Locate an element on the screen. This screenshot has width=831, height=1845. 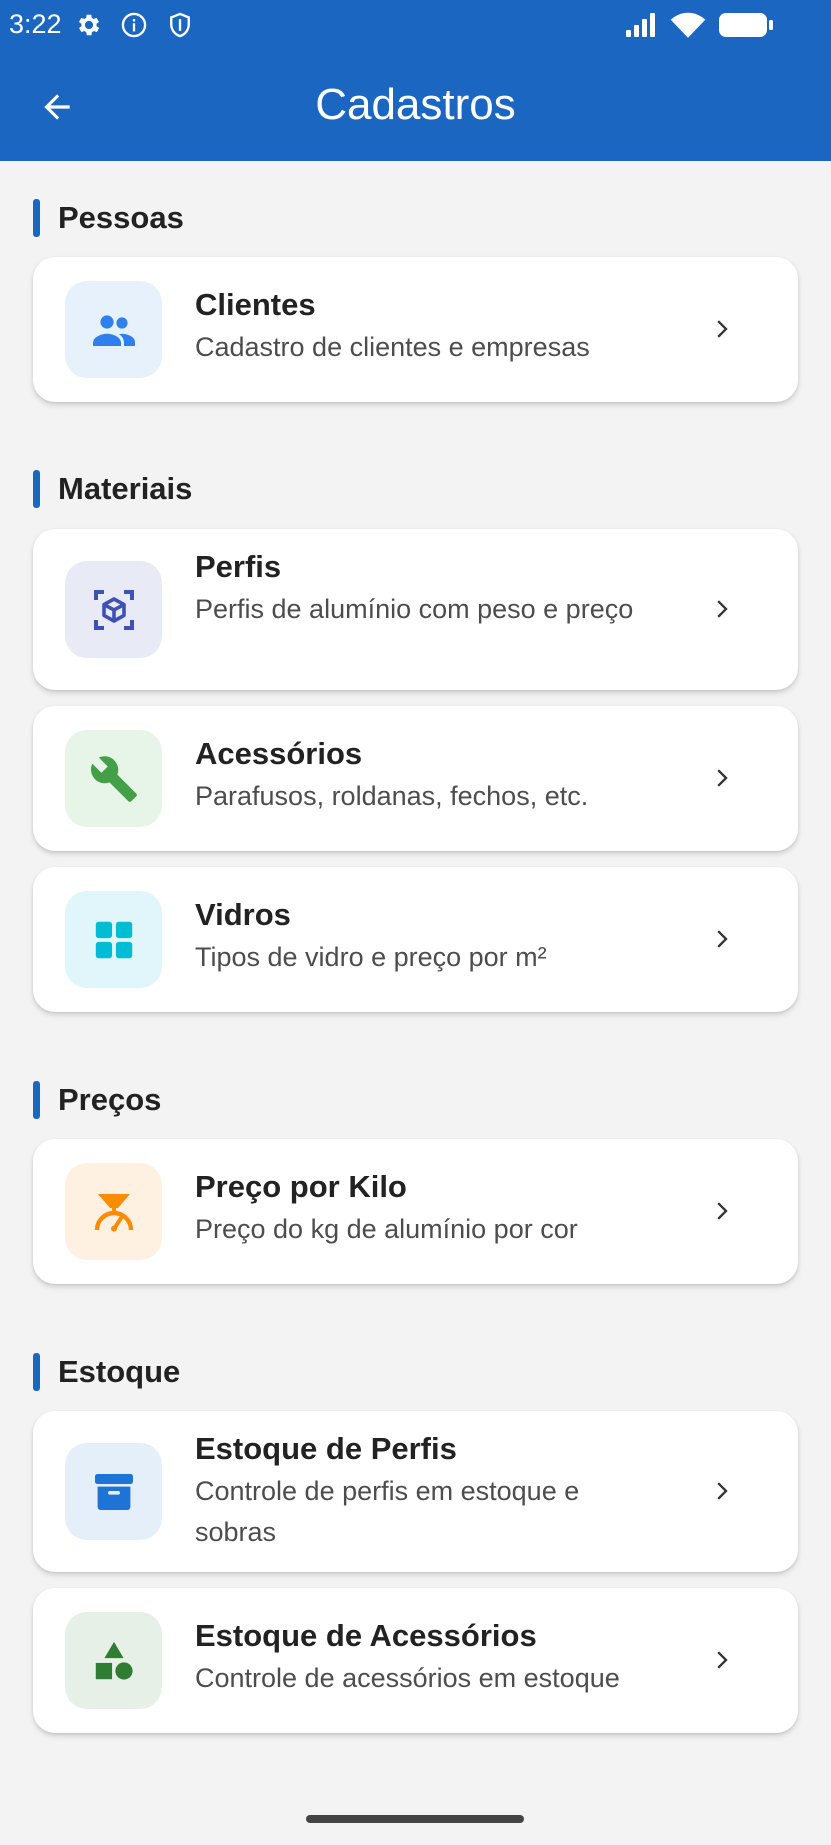
card-title: Estoque de Perfis is located at coordinates (326, 1448).